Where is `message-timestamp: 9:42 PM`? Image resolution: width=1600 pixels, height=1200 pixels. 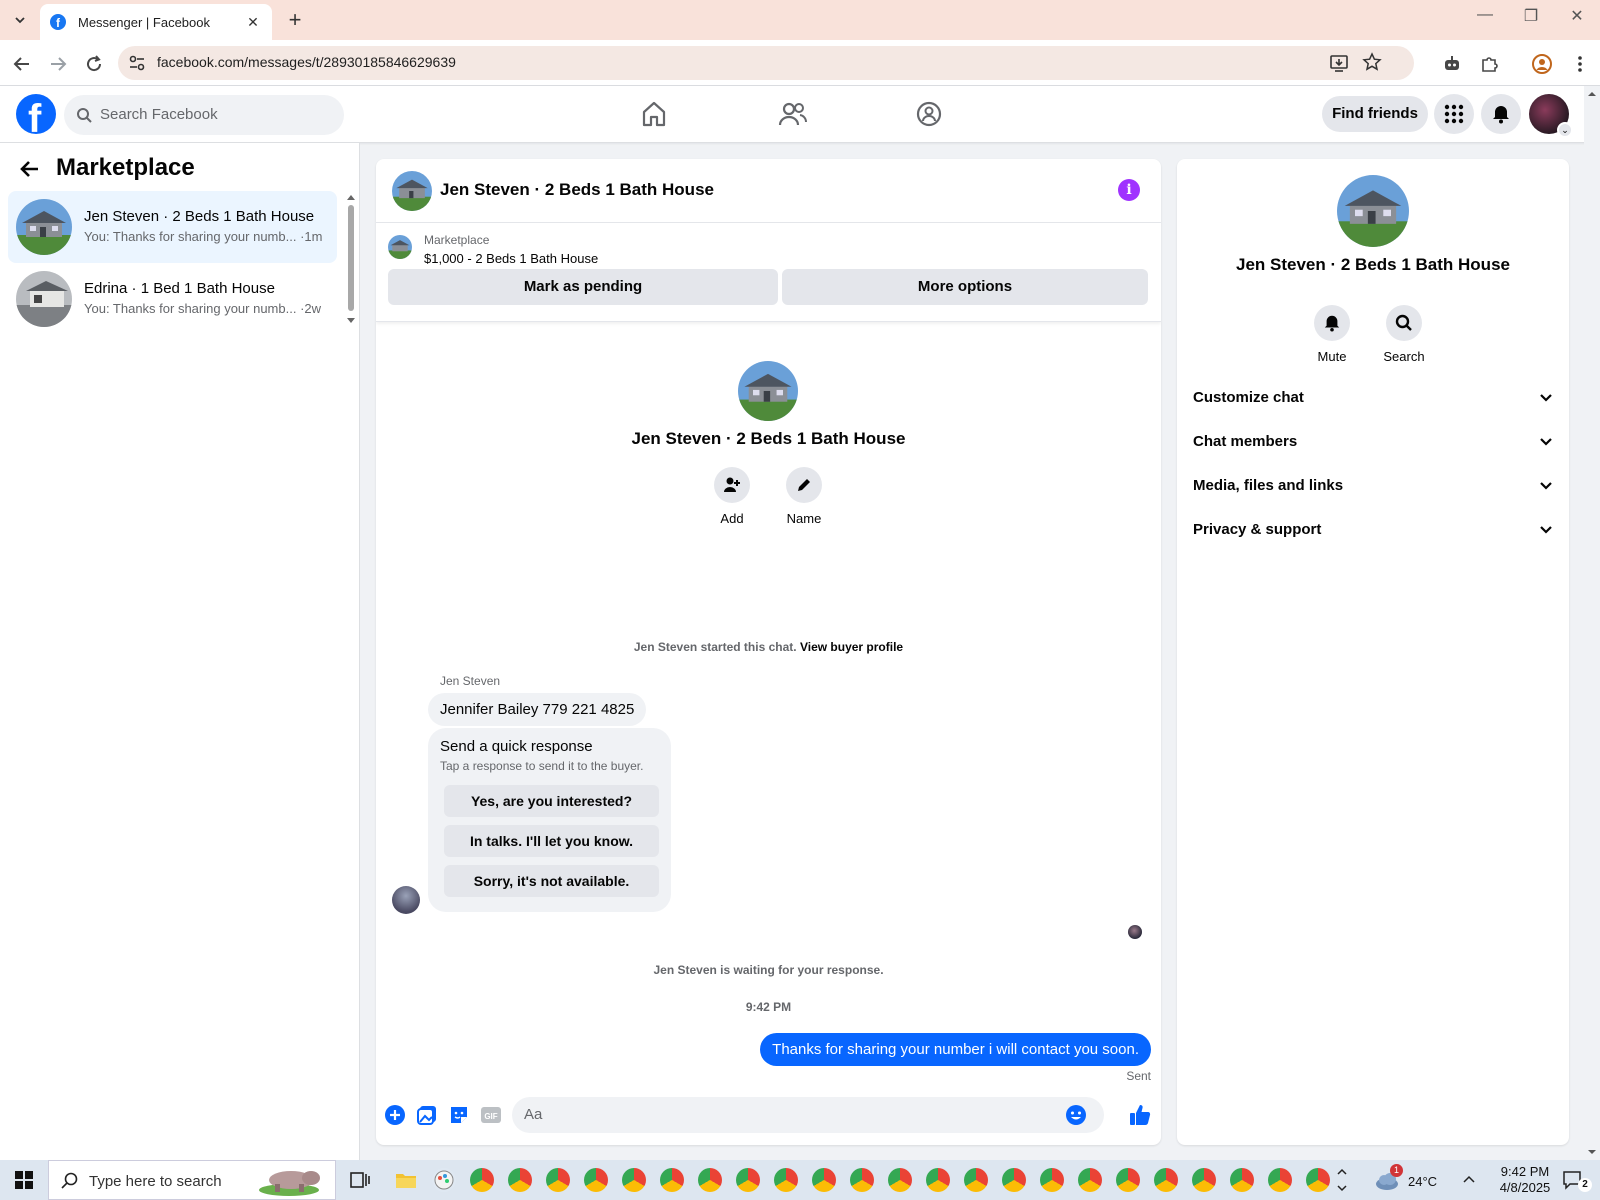 message-timestamp: 9:42 PM is located at coordinates (768, 1007).